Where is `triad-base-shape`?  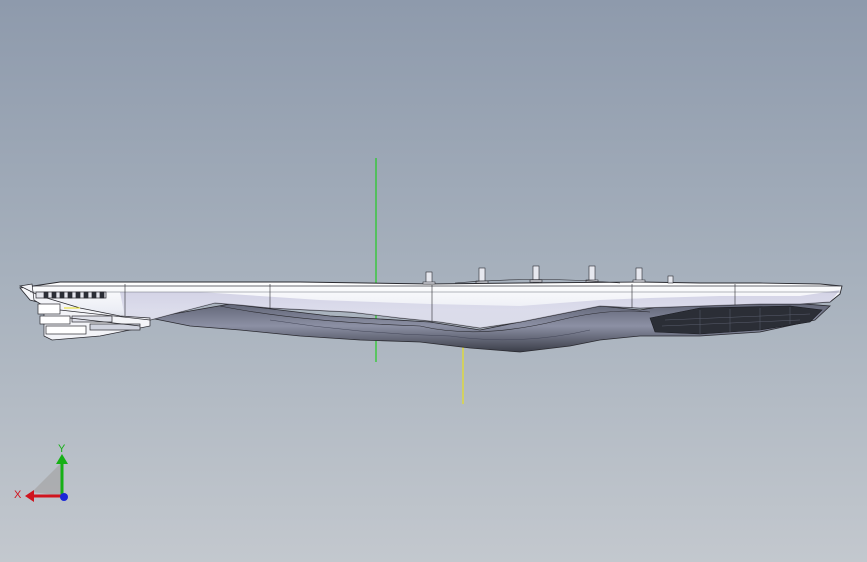 triad-base-shape is located at coordinates (47, 479).